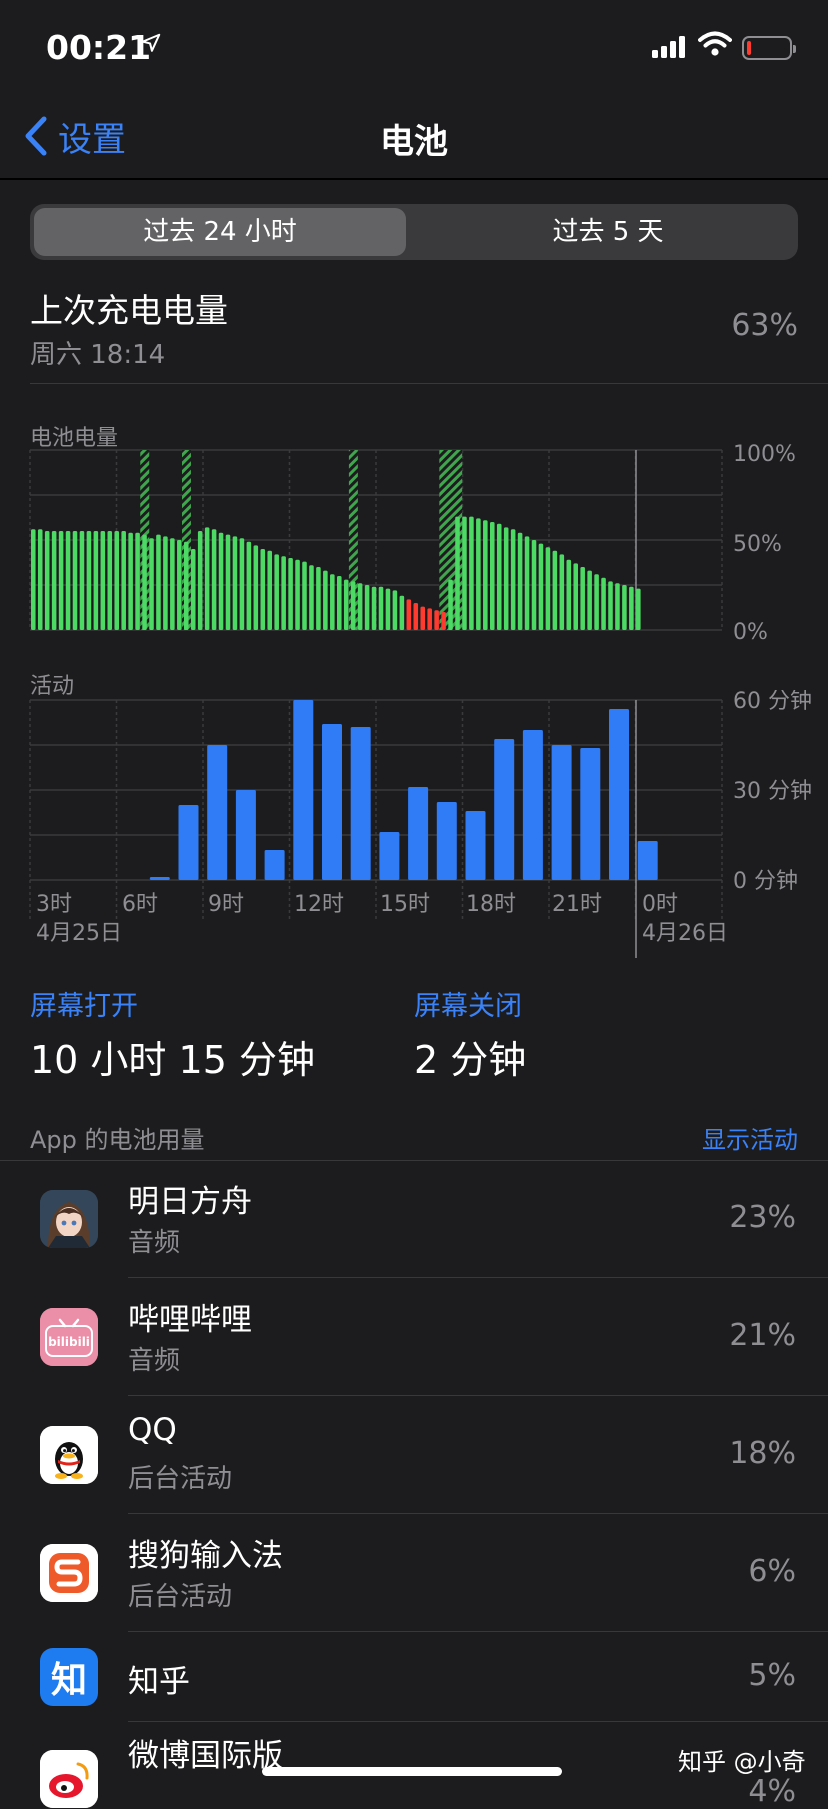 This screenshot has height=1809, width=828. Describe the element at coordinates (470, 1034) in the screenshot. I see `screen-off-block: 屏幕关闭 2 分钟` at that location.